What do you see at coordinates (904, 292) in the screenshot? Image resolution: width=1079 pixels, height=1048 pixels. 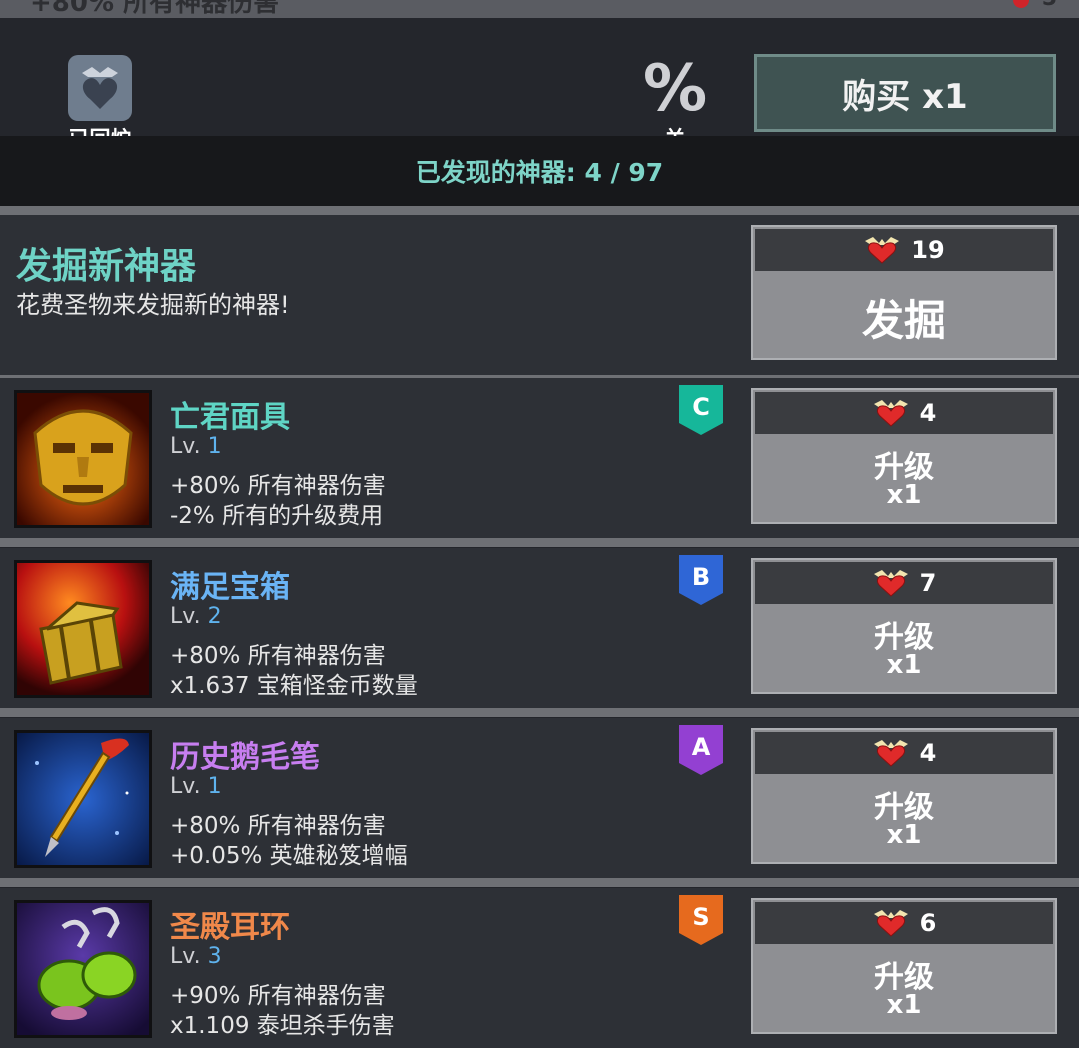 I see `excavate-button: 19 发掘` at bounding box center [904, 292].